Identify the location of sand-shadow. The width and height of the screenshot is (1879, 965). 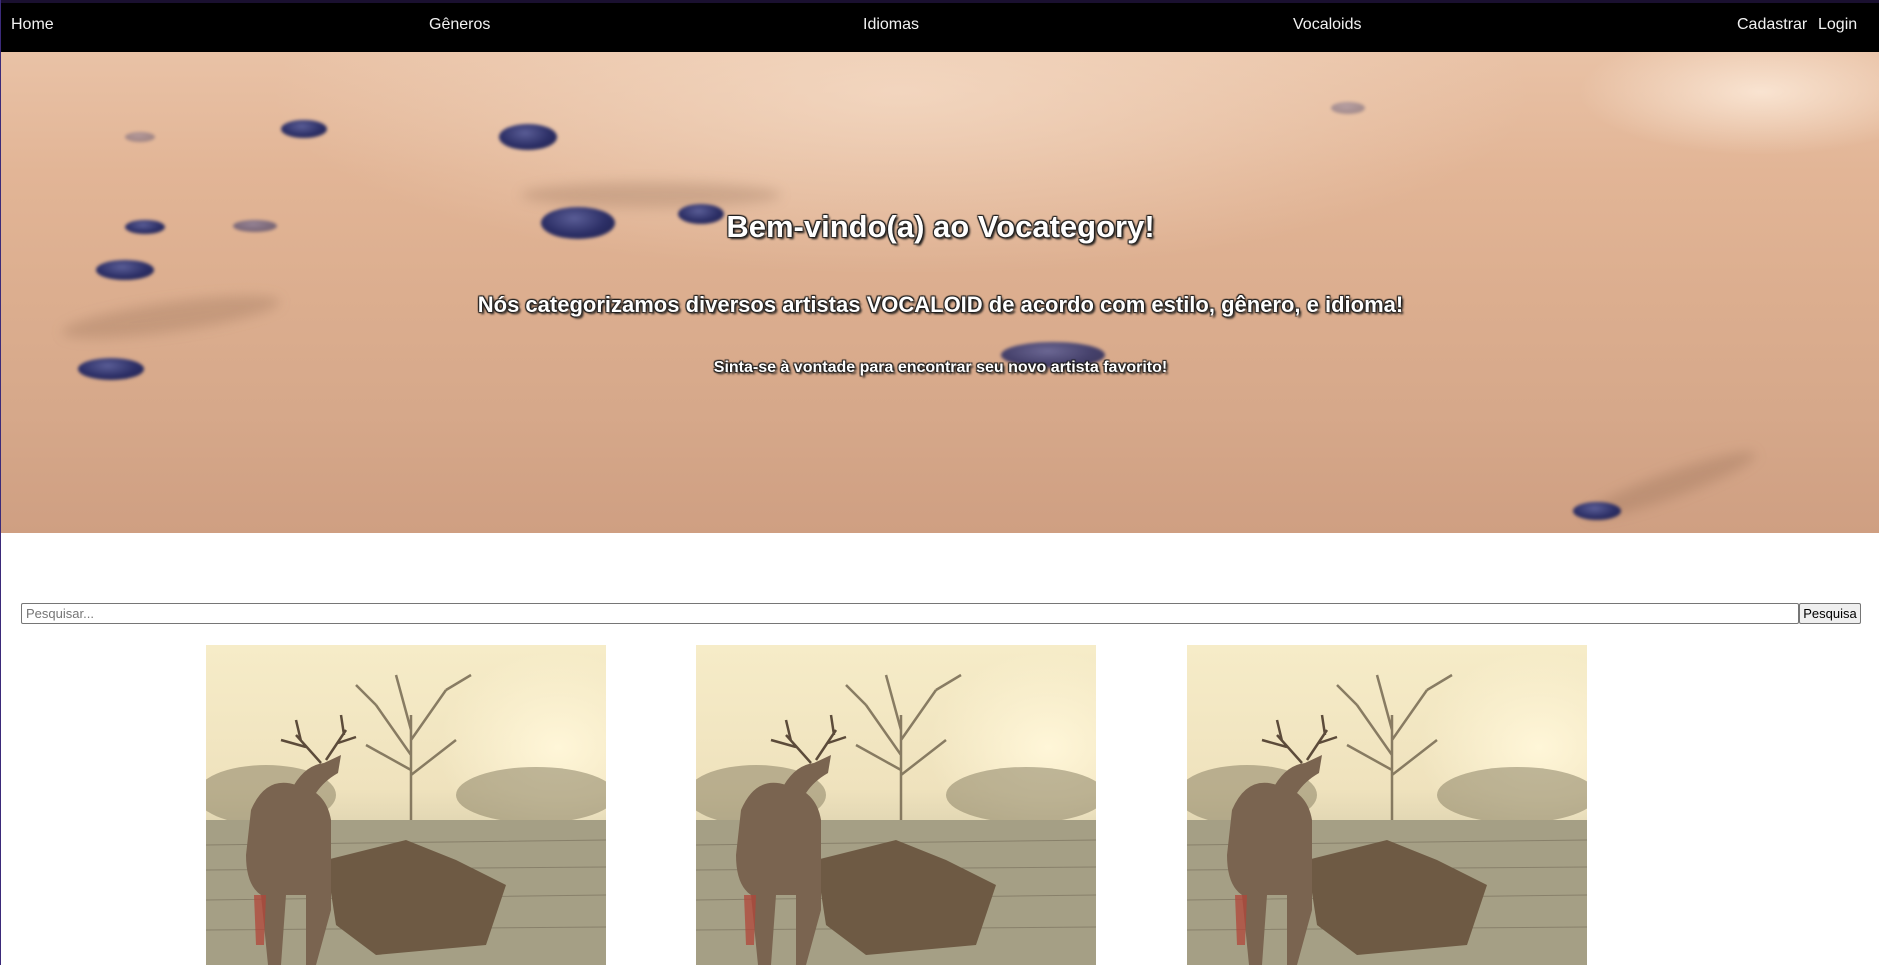
(651, 195).